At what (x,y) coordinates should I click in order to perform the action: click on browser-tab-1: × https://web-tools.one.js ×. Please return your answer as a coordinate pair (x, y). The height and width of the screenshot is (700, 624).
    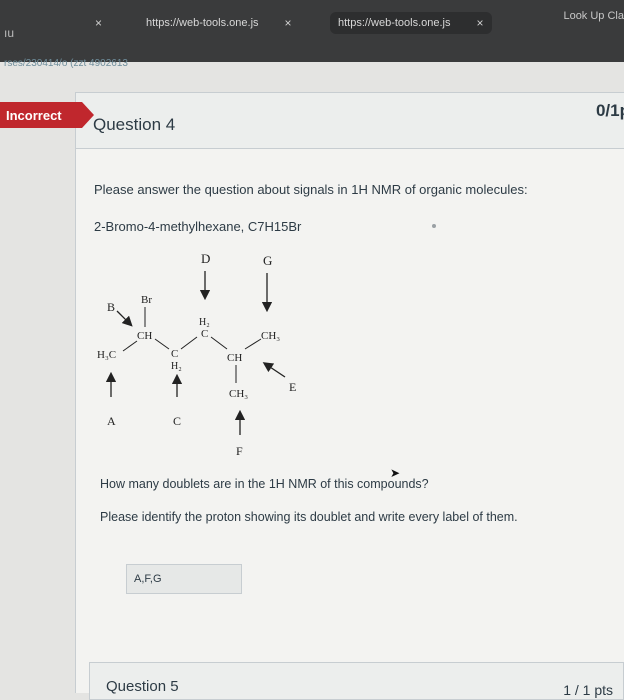
    Looking at the image, I should click on (193, 23).